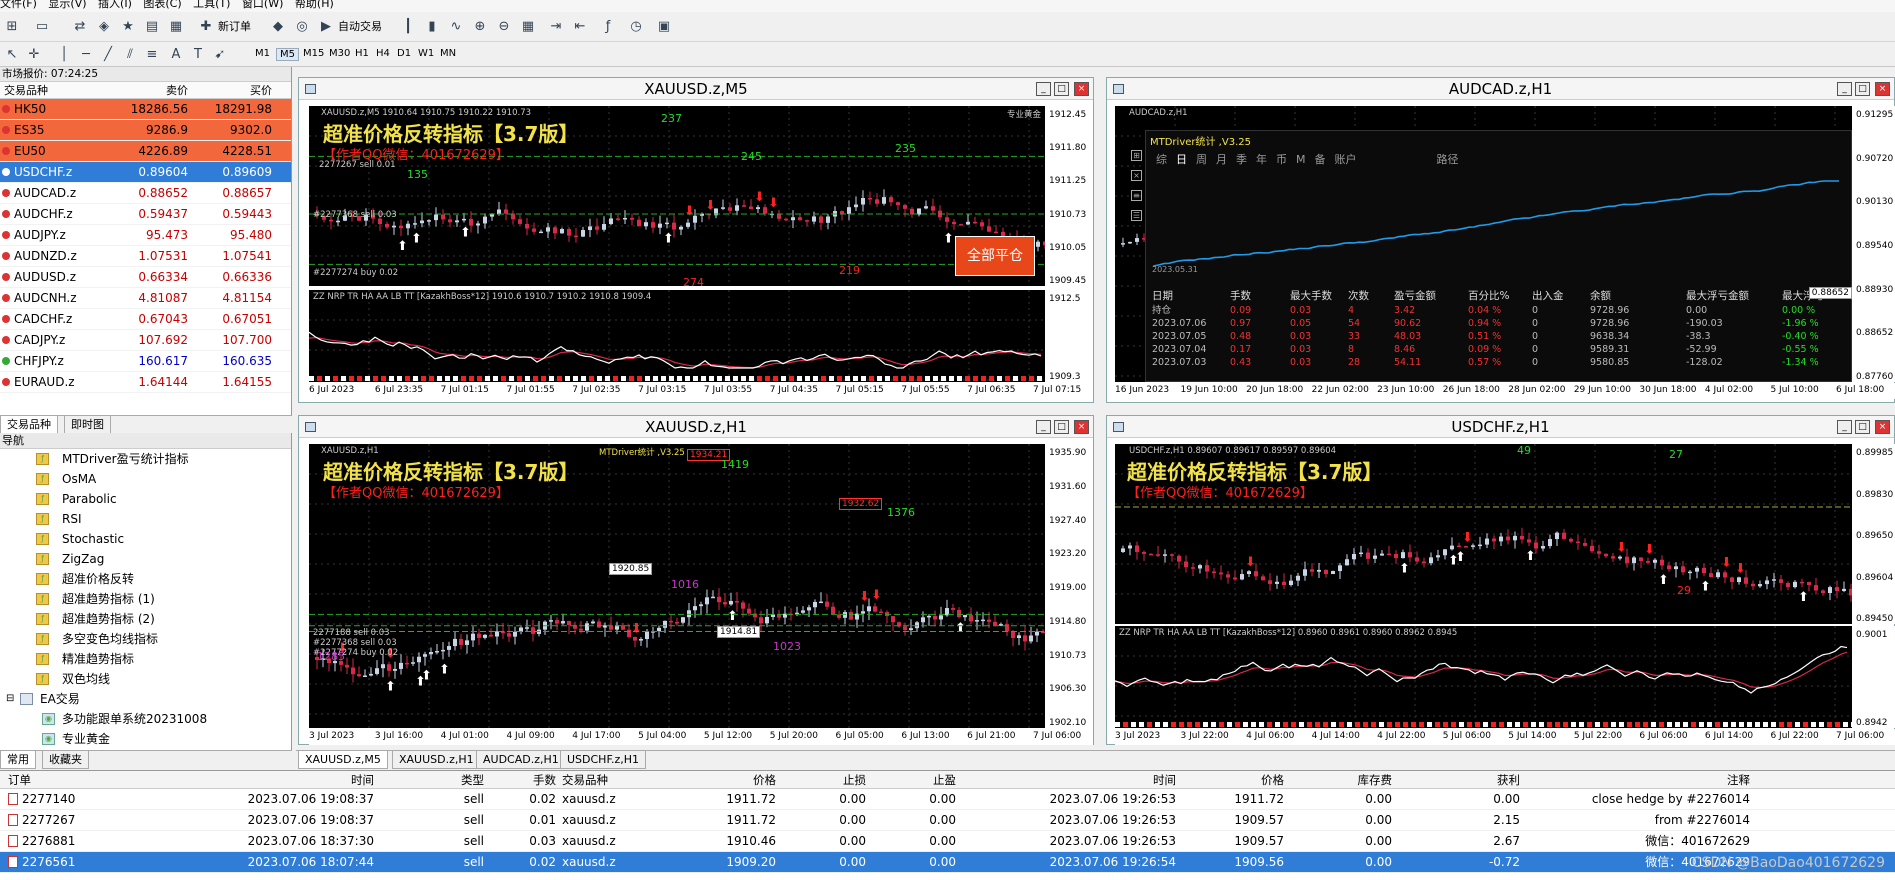 The height and width of the screenshot is (880, 1895). What do you see at coordinates (1344, 779) in the screenshot?
I see `terminal-col-header: 库存费` at bounding box center [1344, 779].